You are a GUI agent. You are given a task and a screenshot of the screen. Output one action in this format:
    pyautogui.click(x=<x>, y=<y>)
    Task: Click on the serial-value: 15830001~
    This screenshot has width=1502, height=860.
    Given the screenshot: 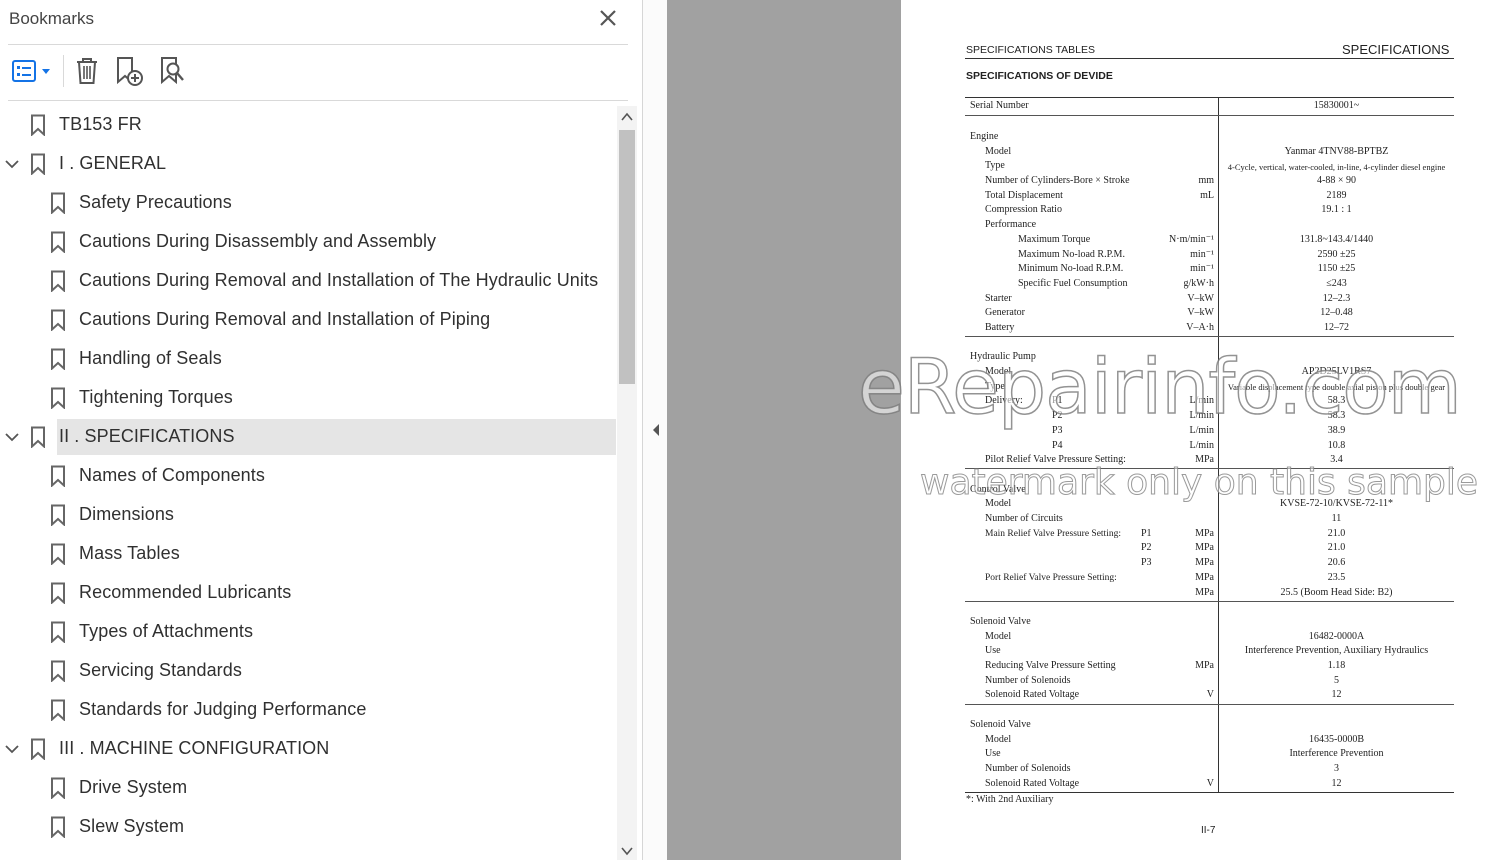 What is the action you would take?
    pyautogui.click(x=1336, y=105)
    